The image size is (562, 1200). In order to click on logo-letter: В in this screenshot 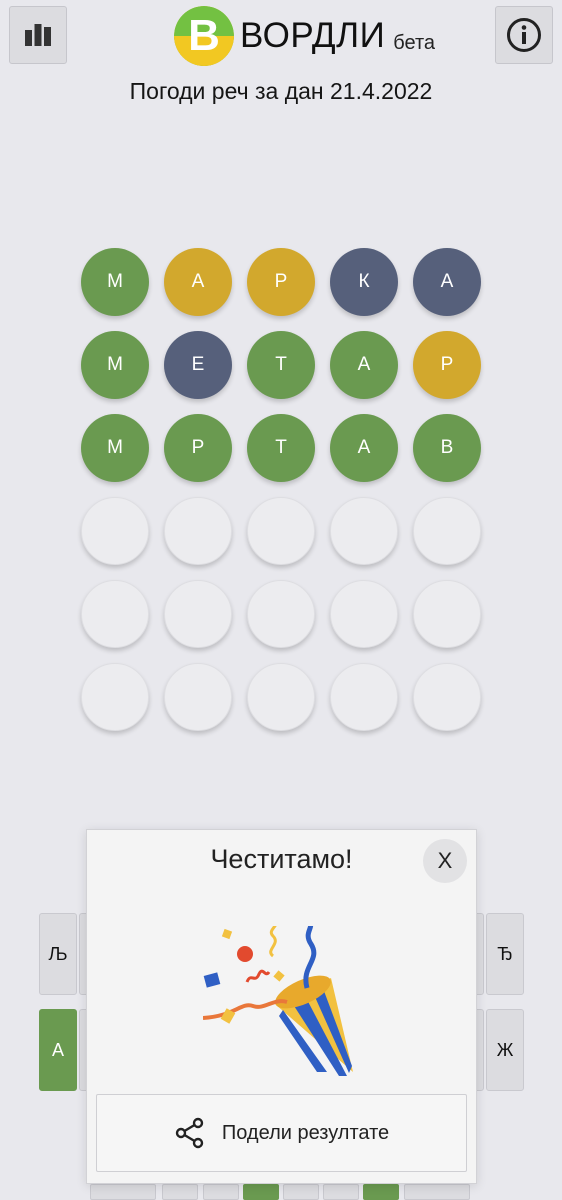, I will do `click(204, 35)`.